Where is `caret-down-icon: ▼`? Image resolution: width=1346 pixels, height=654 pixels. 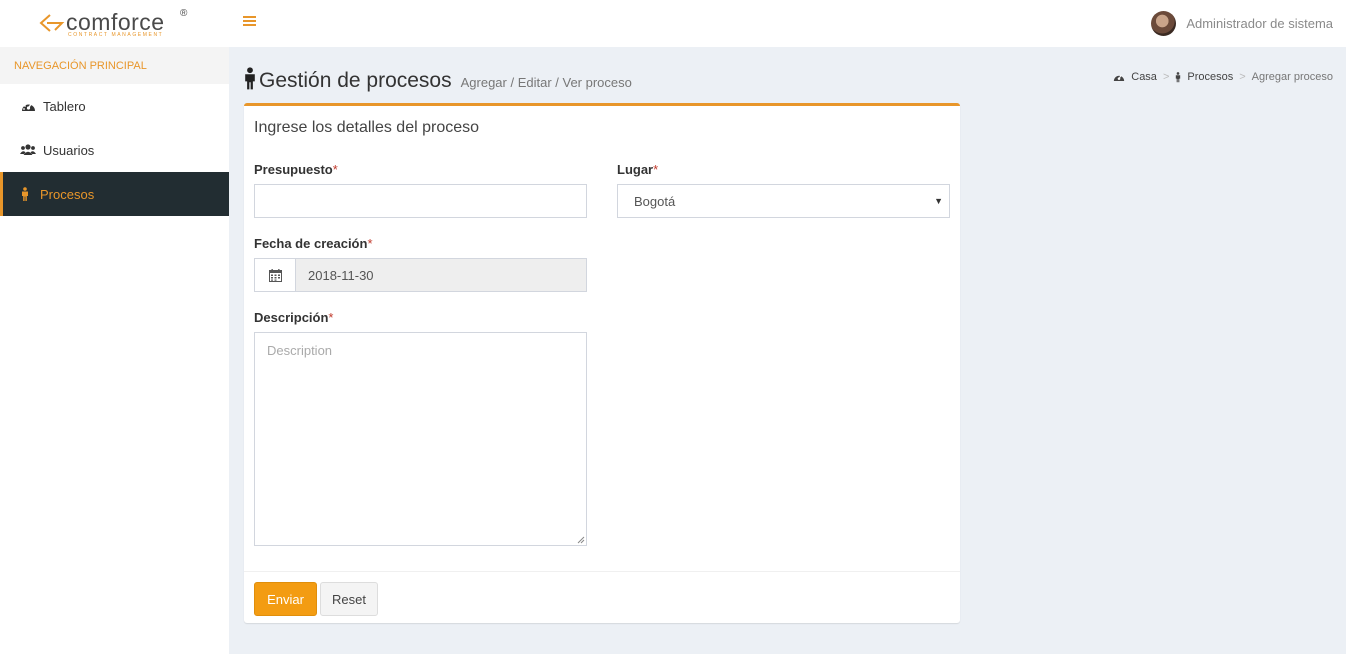
caret-down-icon: ▼ is located at coordinates (938, 201).